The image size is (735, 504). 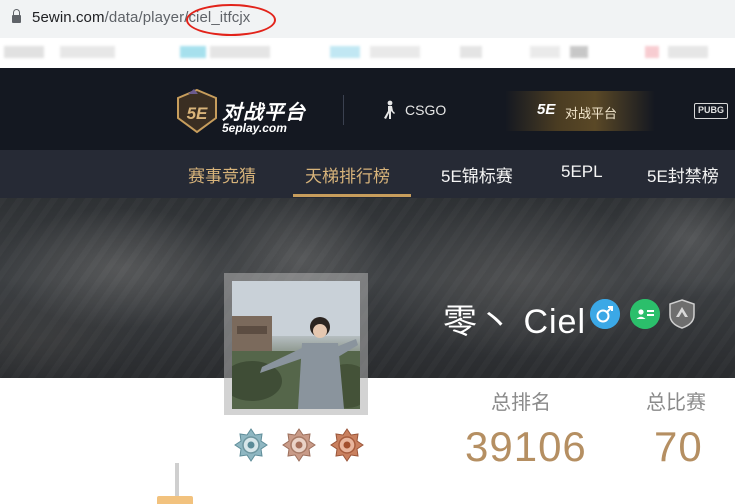 What do you see at coordinates (591, 113) in the screenshot?
I see `game-tab-platform-label: 对战平台` at bounding box center [591, 113].